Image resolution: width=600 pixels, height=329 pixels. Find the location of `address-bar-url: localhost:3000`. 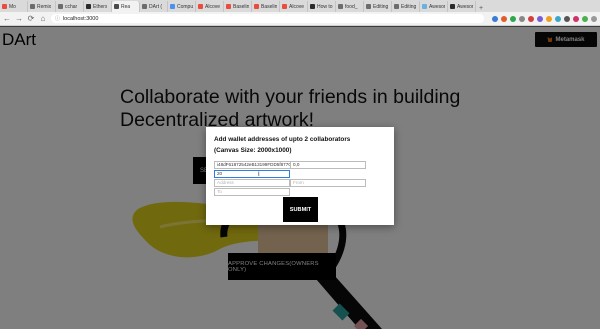

address-bar-url: localhost:3000 is located at coordinates (80, 18).